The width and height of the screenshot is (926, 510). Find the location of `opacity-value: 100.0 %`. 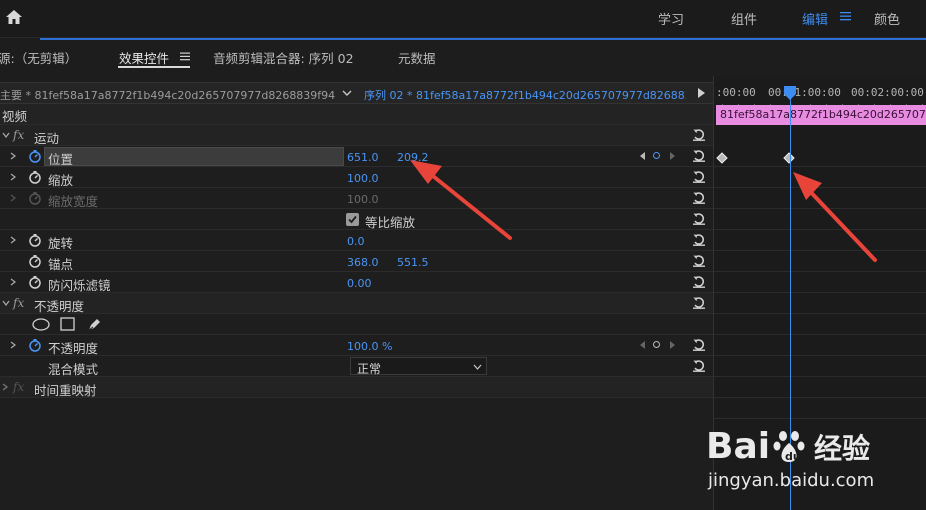

opacity-value: 100.0 % is located at coordinates (369, 346).